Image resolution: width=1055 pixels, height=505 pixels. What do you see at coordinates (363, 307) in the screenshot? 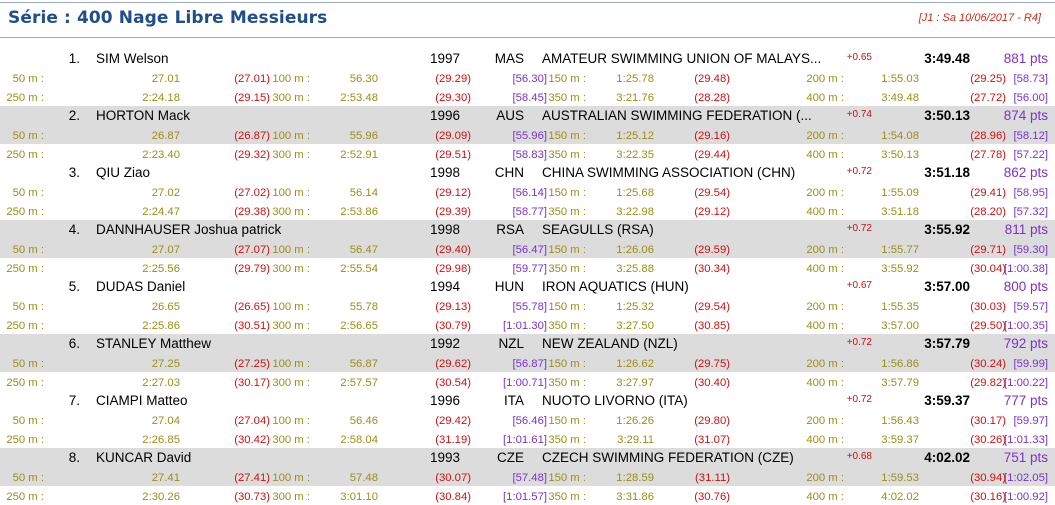
I see `split-cumulative: 55.78` at bounding box center [363, 307].